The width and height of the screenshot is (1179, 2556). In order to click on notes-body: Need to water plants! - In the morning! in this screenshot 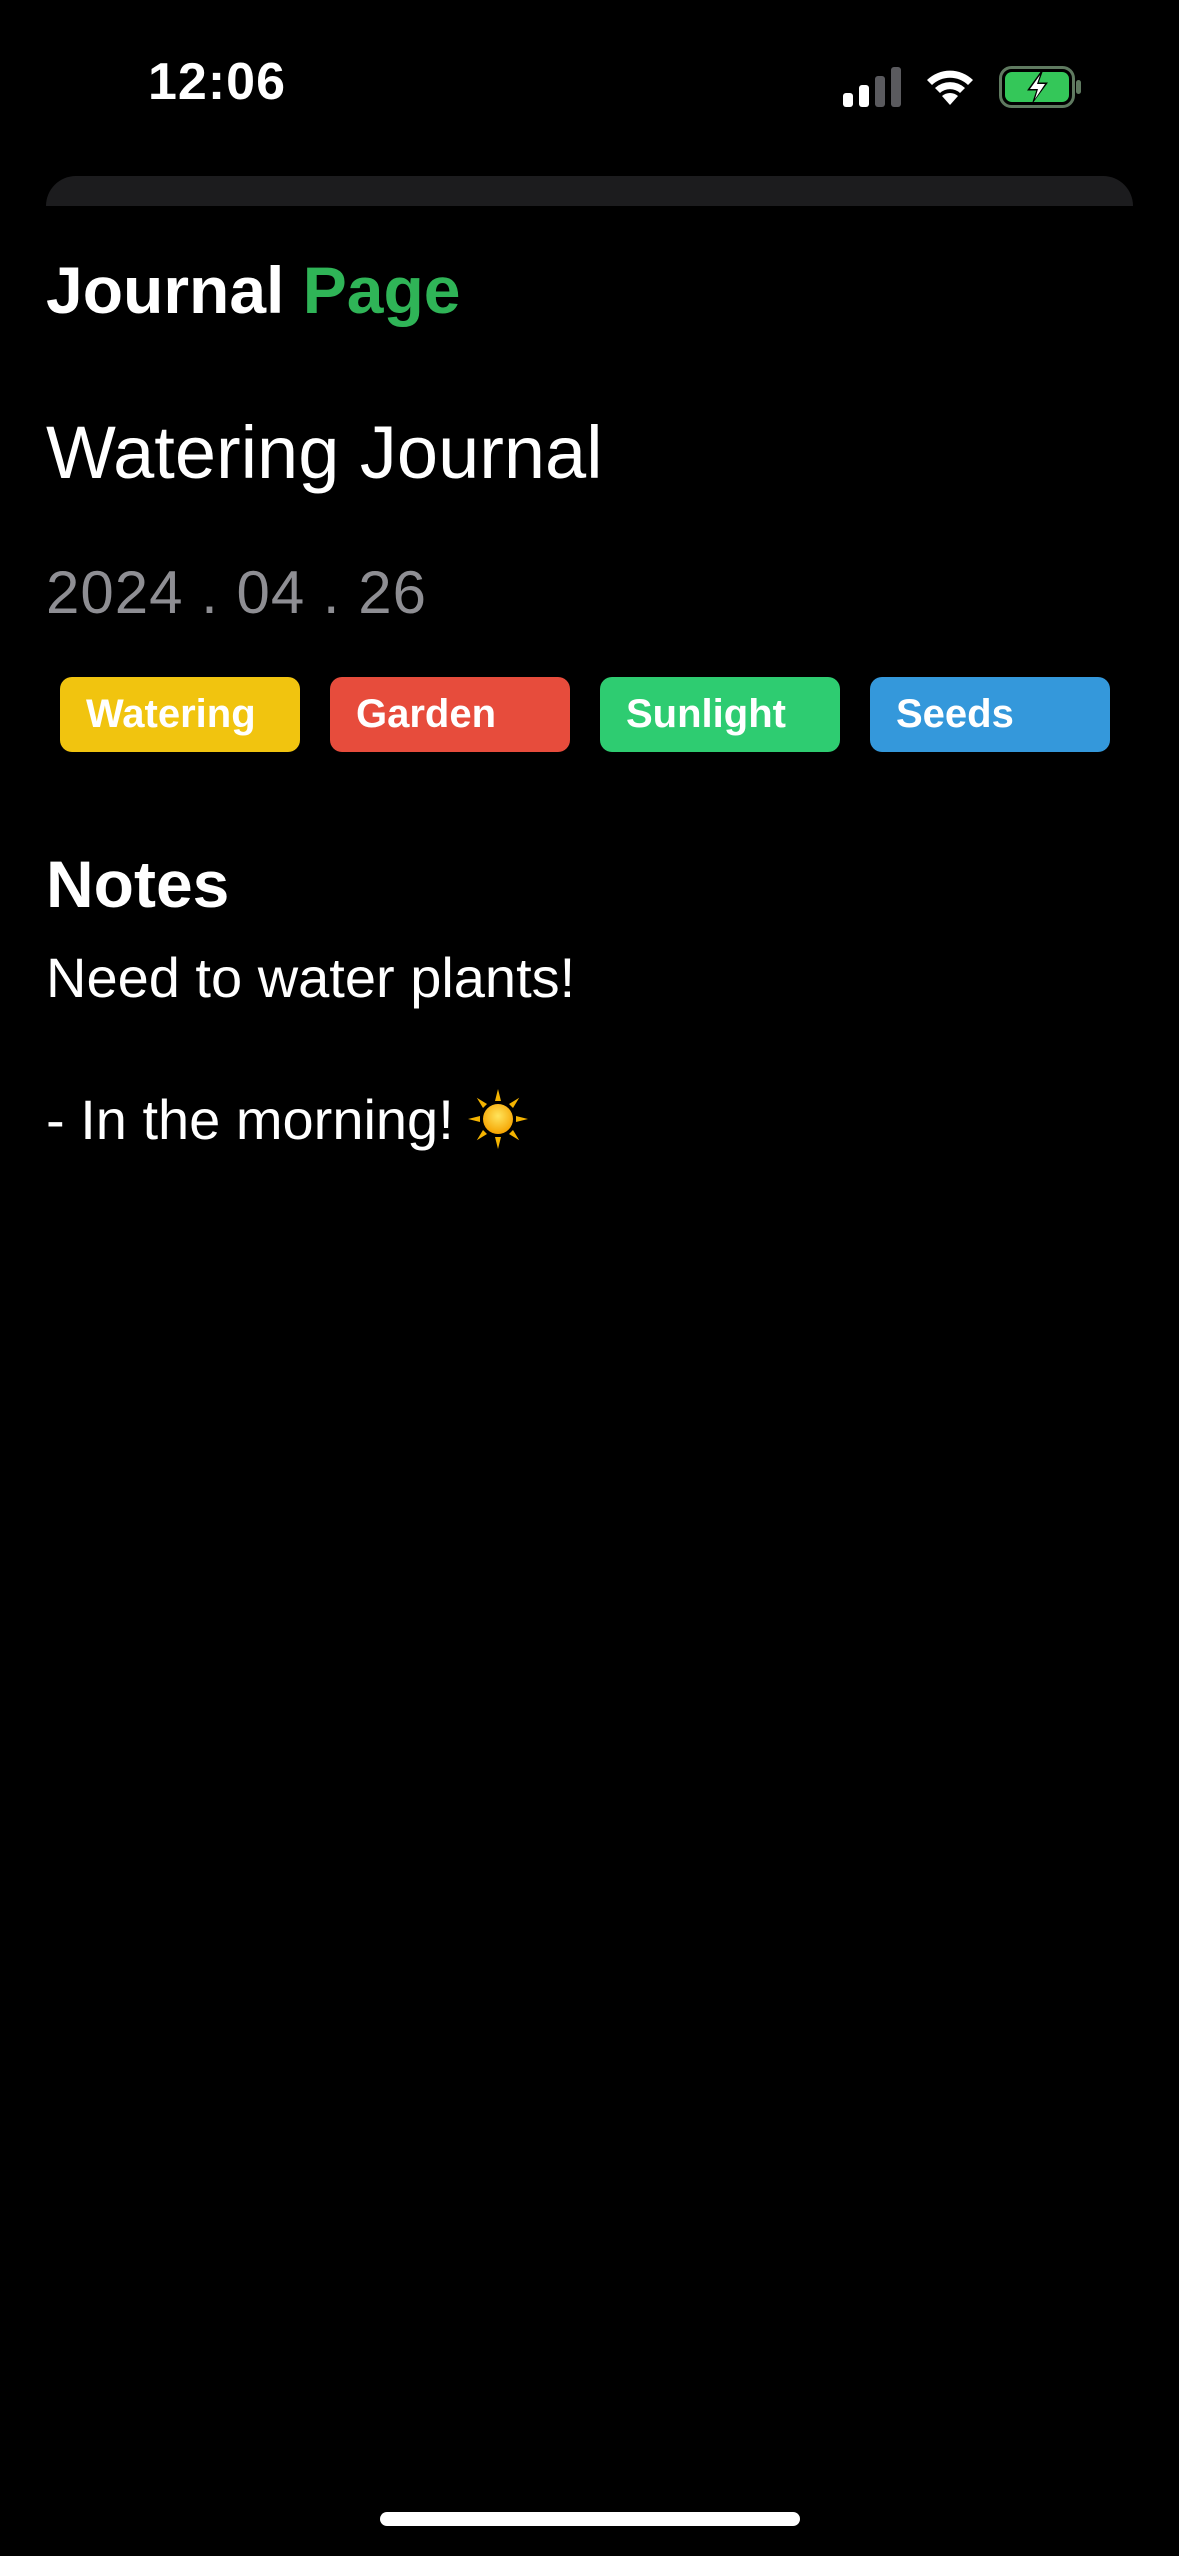, I will do `click(591, 1080)`.